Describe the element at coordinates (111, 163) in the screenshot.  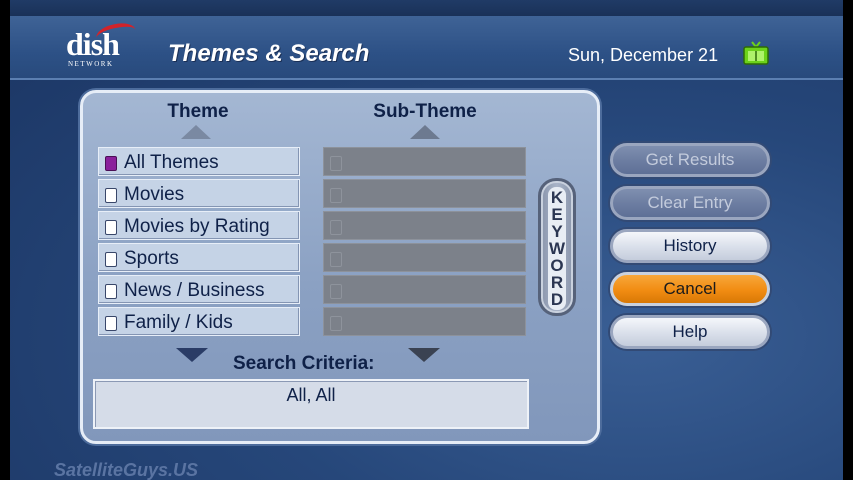
I see `checkbox-selected-icon` at that location.